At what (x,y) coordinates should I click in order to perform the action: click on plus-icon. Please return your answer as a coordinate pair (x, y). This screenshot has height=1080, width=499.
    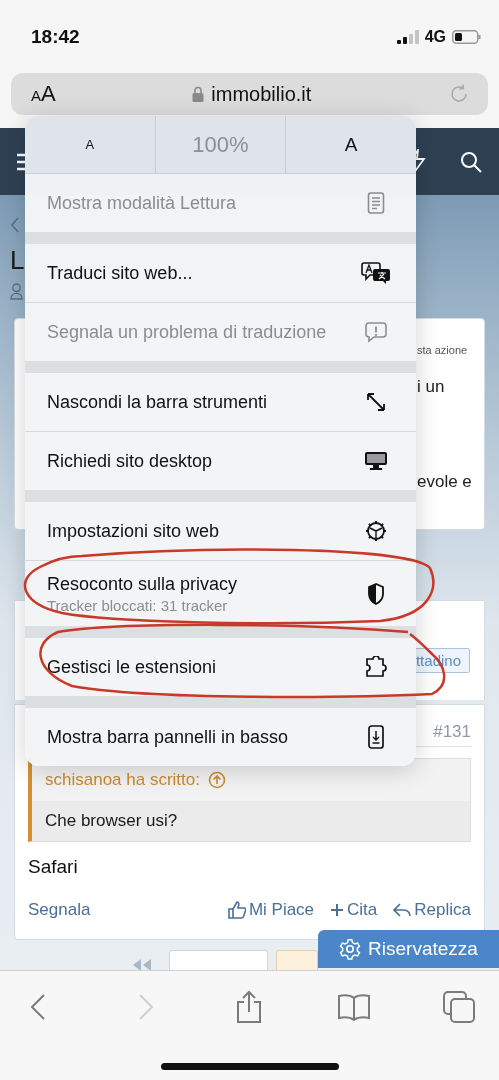
    Looking at the image, I should click on (337, 910).